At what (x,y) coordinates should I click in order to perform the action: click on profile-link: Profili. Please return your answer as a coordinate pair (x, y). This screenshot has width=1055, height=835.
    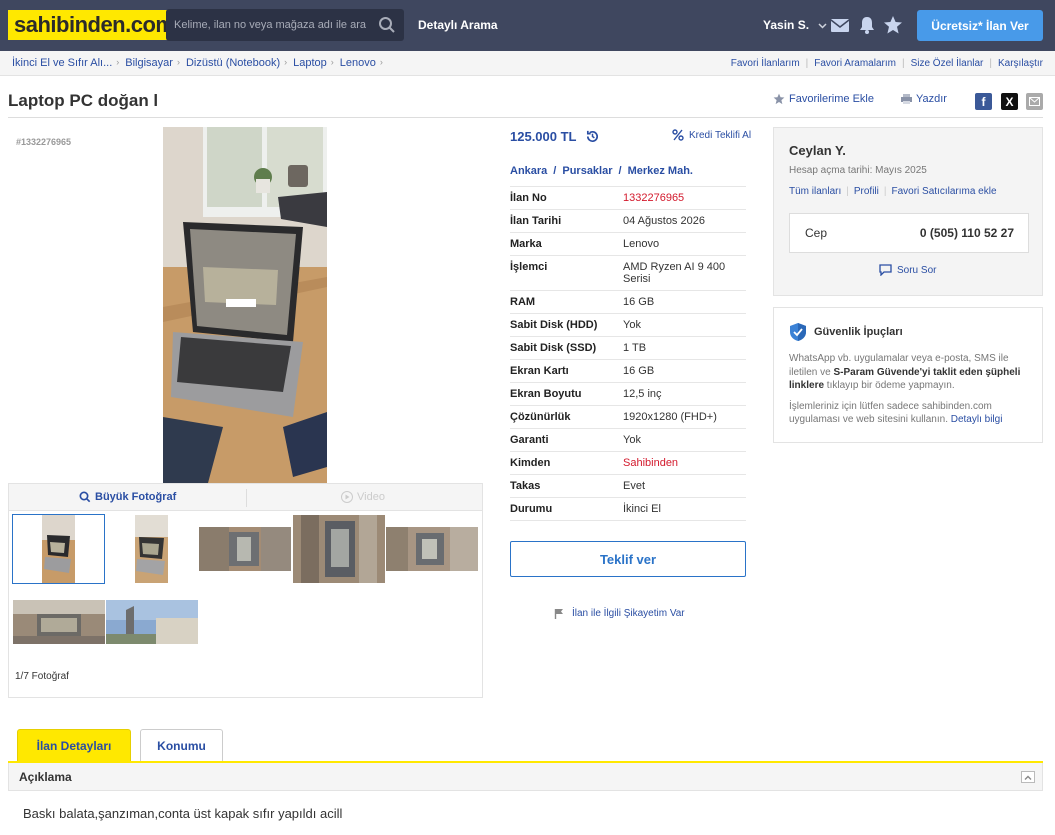
    Looking at the image, I should click on (866, 191).